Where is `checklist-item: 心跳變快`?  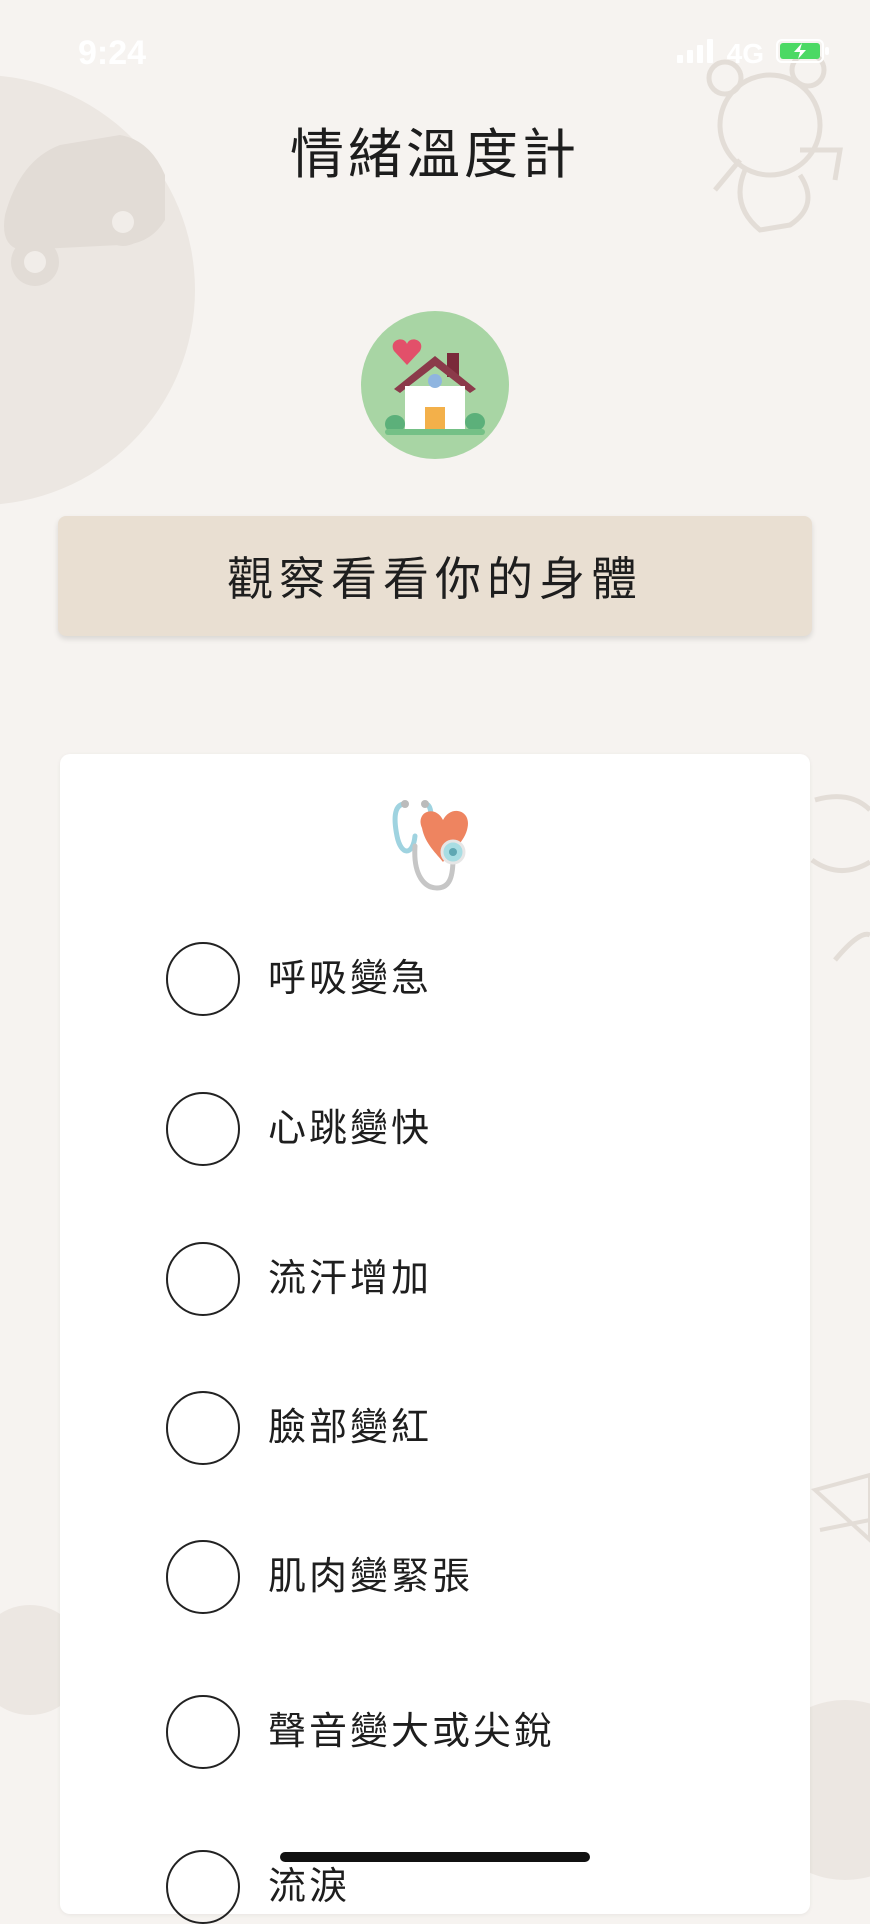
checklist-item: 心跳變快 is located at coordinates (446, 1129).